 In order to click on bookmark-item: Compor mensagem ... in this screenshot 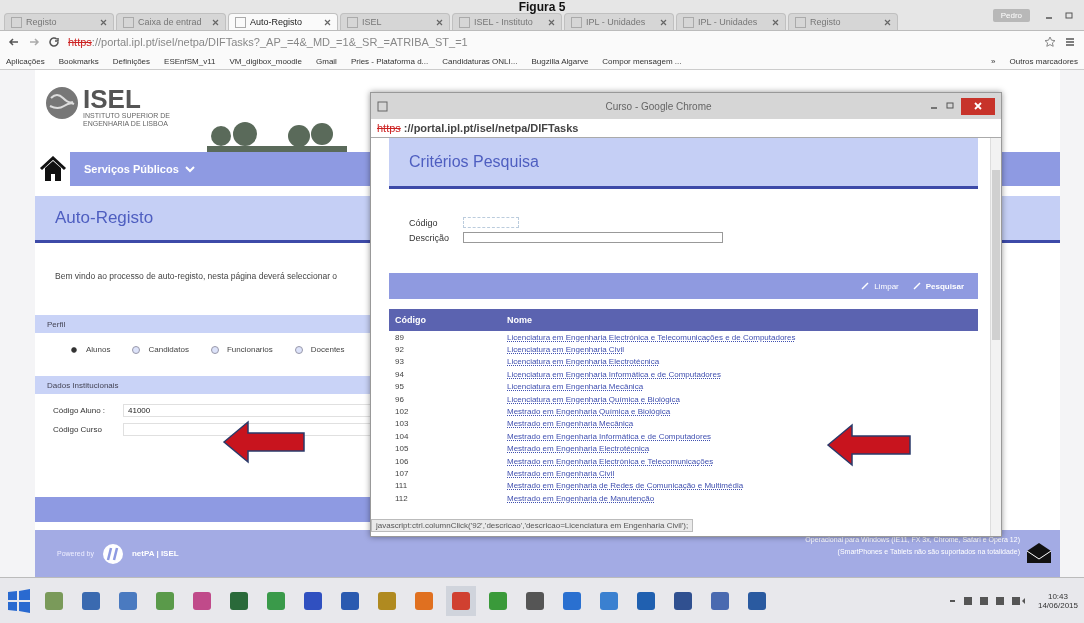, I will do `click(642, 61)`.